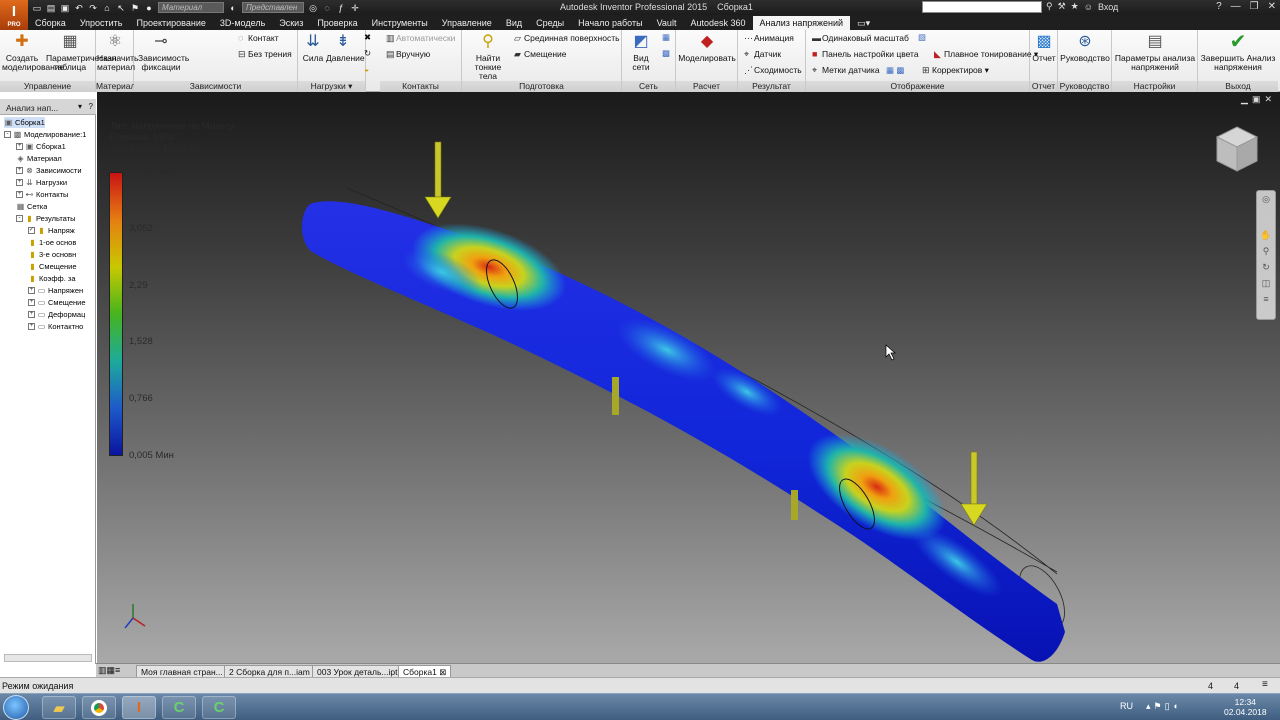 The height and width of the screenshot is (720, 1280). I want to click on taskbar-camtasia-icon: C, so click(179, 707).